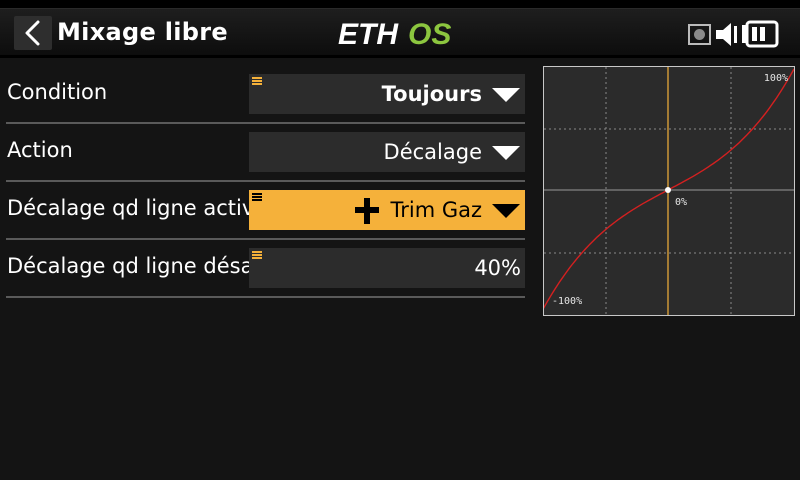 This screenshot has width=800, height=480. I want to click on condition-dropdown: Toujours, so click(387, 94).